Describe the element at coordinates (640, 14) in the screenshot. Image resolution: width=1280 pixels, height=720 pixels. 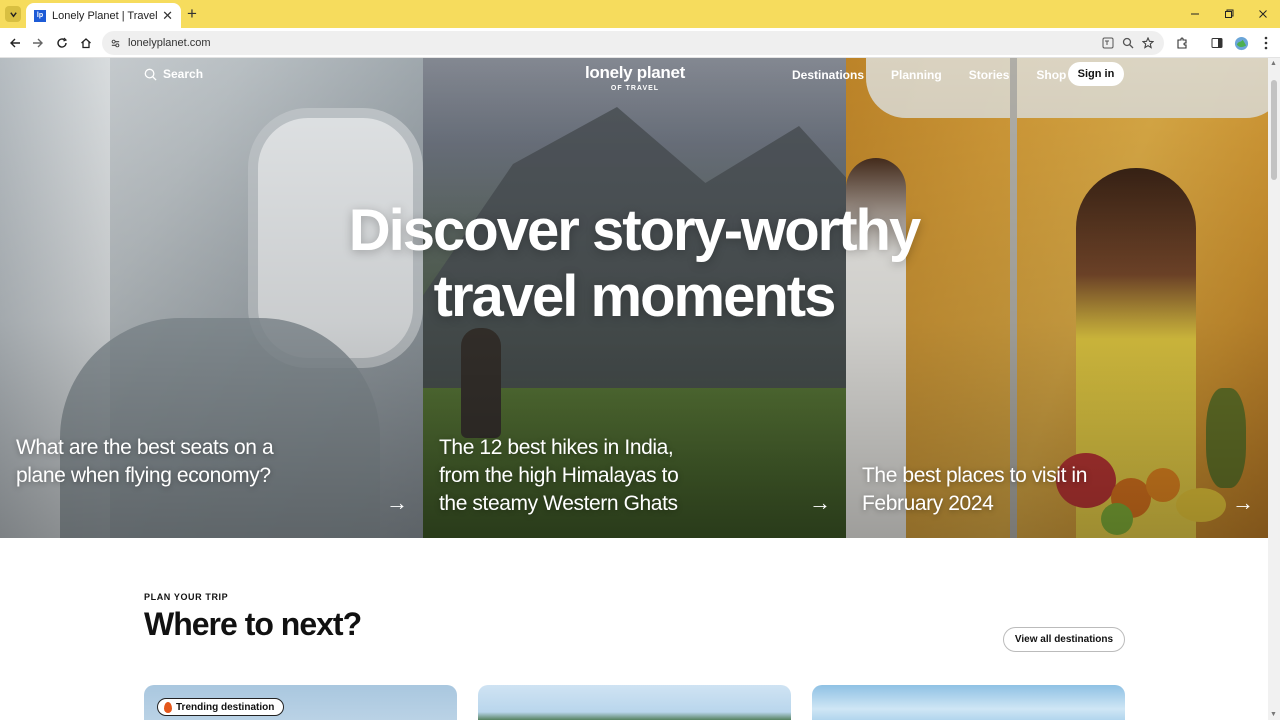
I see `browser-tabbar: lp Lonely Planet | Travel Guides & ✕ +` at that location.